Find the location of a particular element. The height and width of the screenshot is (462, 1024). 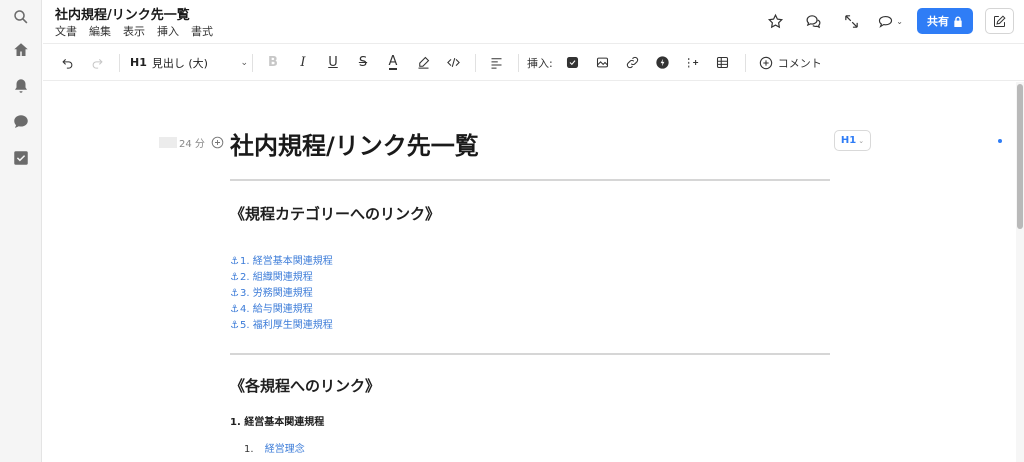

italic-button: I is located at coordinates (303, 63).